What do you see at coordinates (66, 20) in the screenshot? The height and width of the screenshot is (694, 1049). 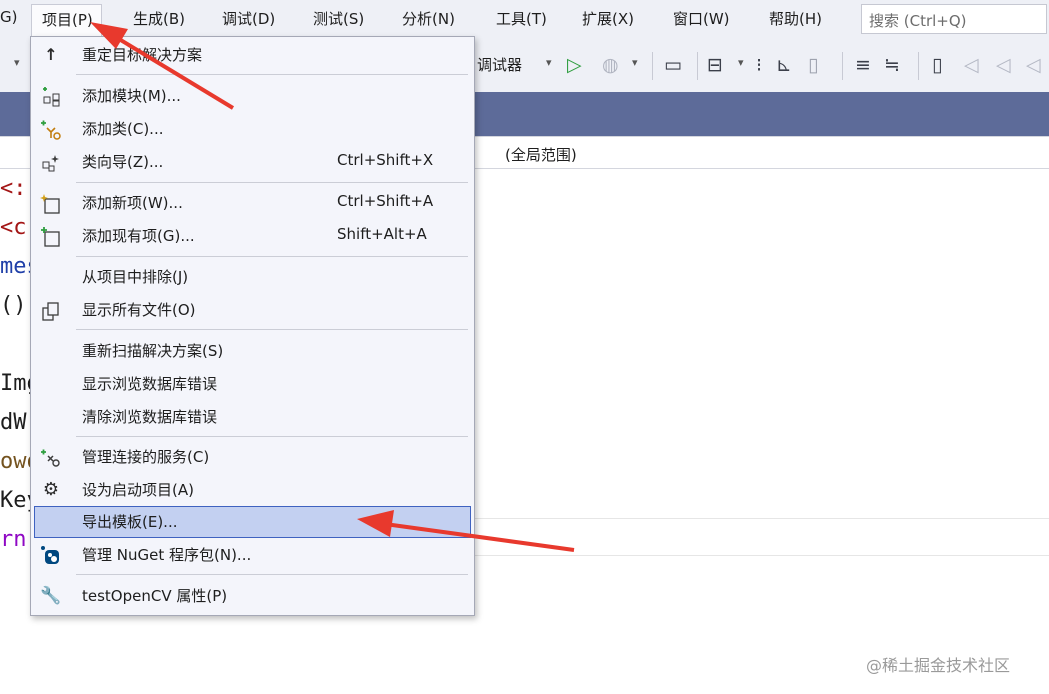 I see `menu-item-project: 项目(P)` at bounding box center [66, 20].